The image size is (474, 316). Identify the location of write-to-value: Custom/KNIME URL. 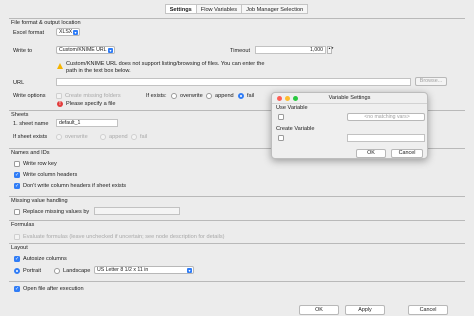
(83, 50).